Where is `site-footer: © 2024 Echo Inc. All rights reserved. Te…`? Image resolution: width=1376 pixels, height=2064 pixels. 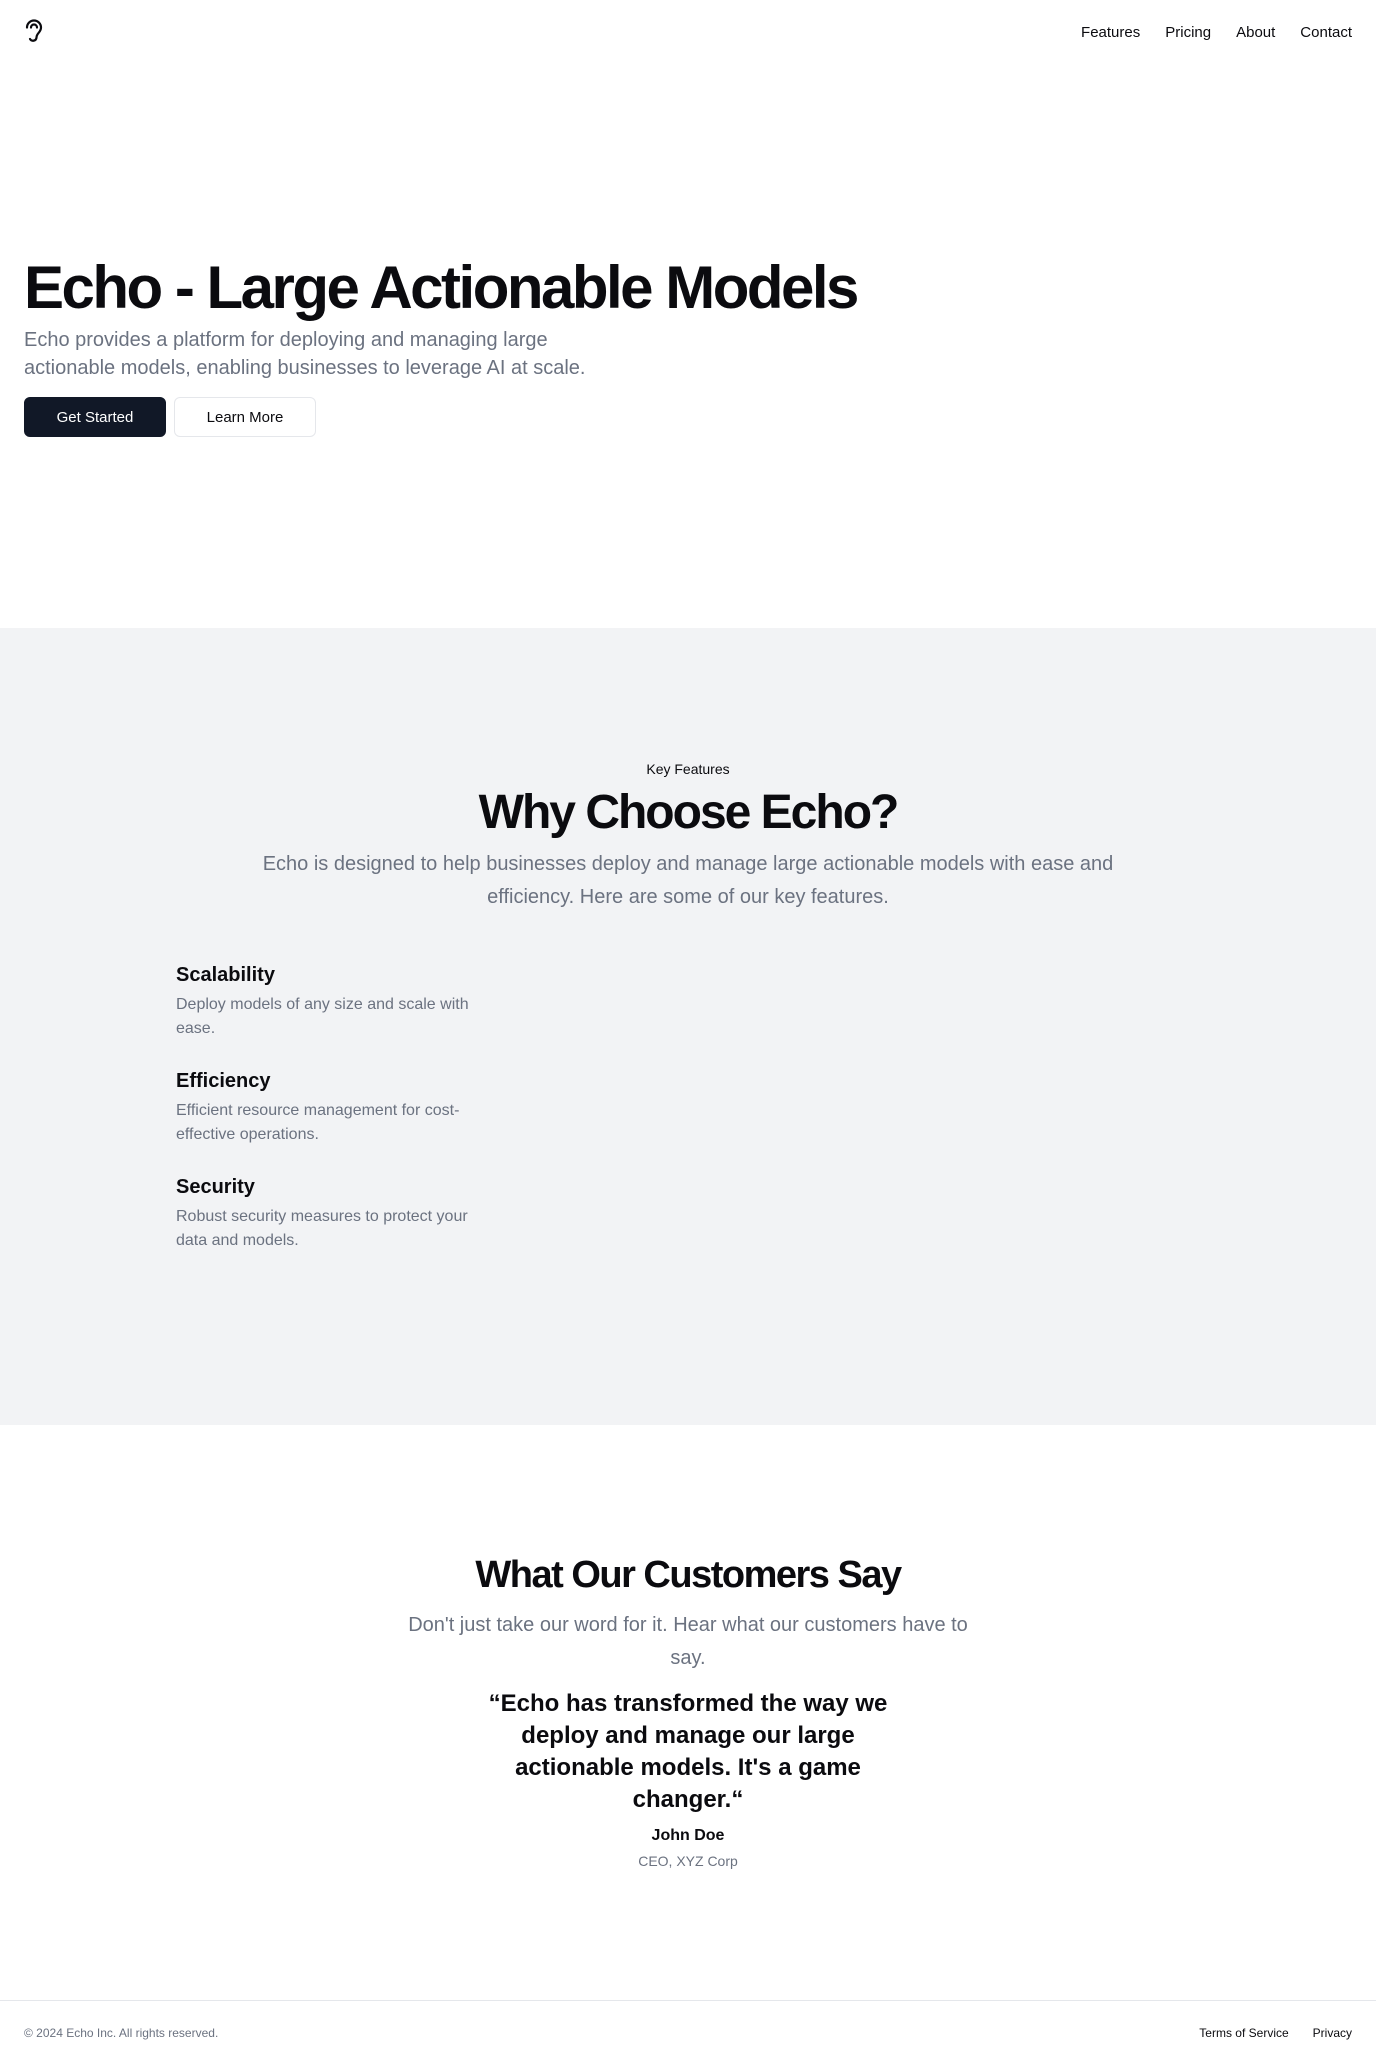 site-footer: © 2024 Echo Inc. All rights reserved. Te… is located at coordinates (688, 2032).